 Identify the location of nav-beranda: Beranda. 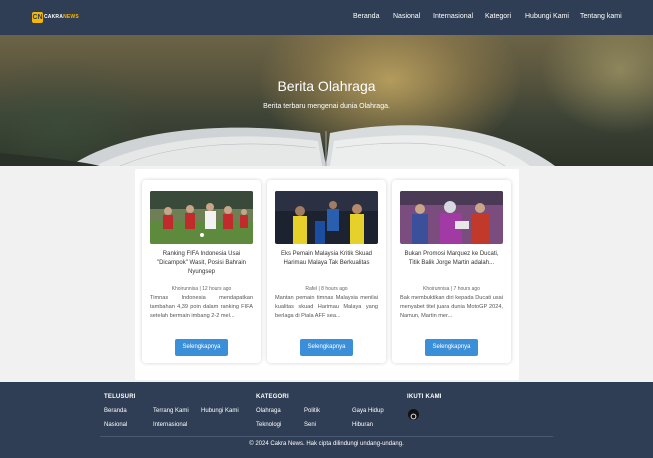
(366, 16).